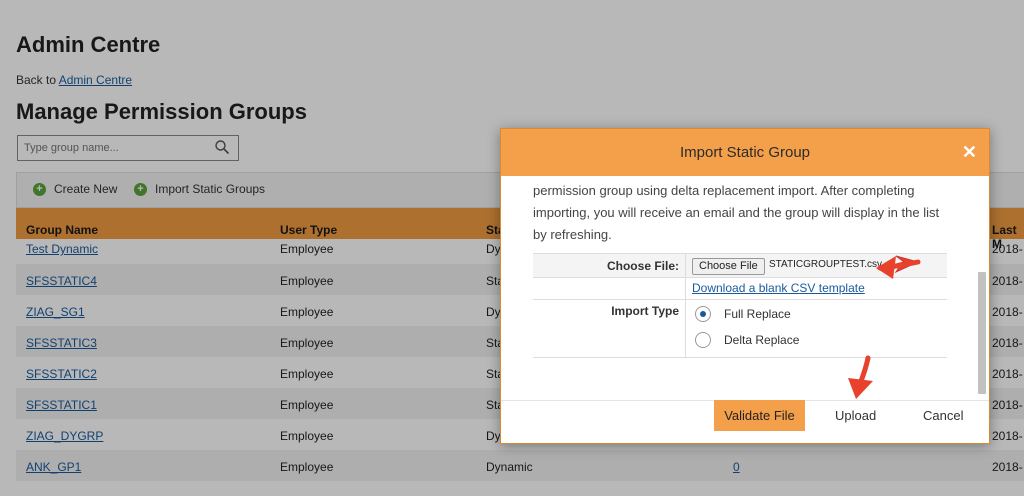  I want to click on annotation-arrows, so click(884, 327).